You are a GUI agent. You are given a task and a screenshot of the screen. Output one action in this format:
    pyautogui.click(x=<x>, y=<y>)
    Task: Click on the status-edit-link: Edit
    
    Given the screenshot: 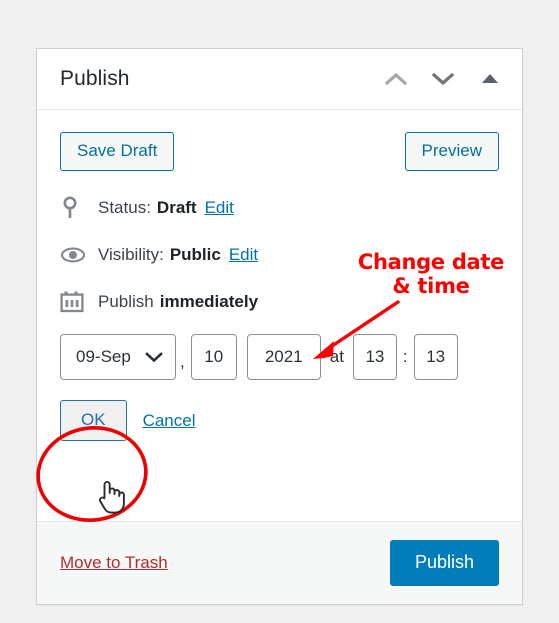 What is the action you would take?
    pyautogui.click(x=219, y=208)
    